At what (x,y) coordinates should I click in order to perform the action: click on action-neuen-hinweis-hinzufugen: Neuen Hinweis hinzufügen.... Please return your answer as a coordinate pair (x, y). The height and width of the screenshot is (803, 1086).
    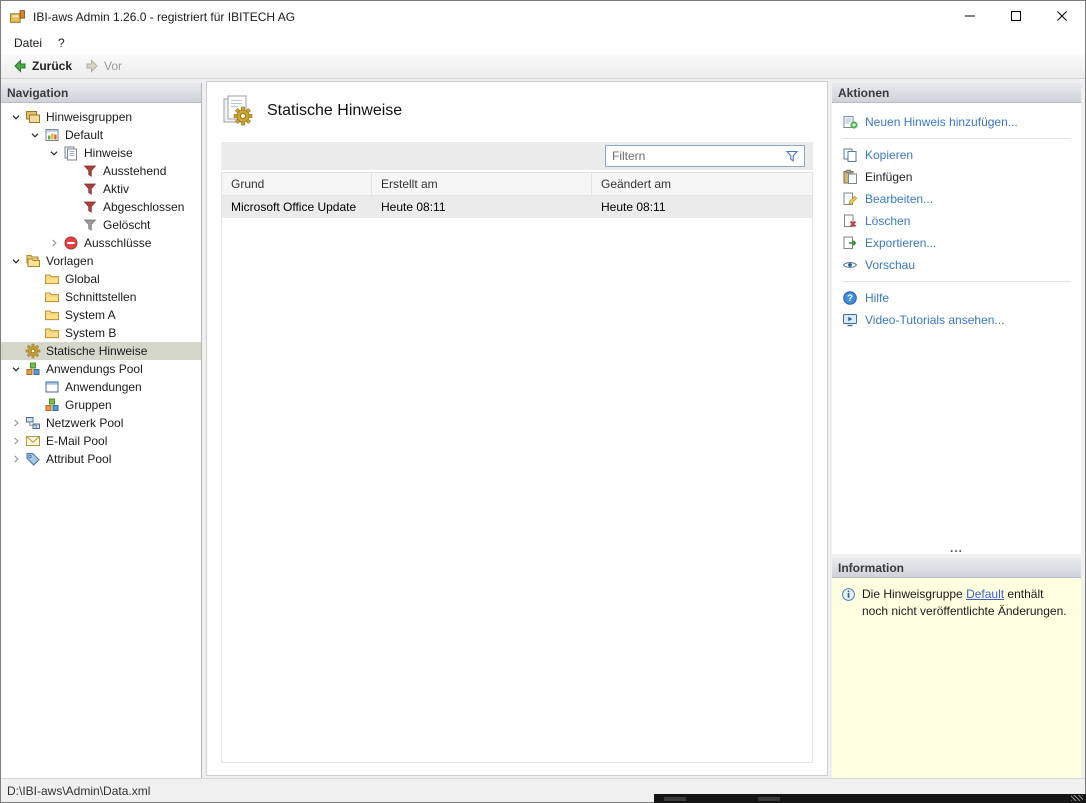
    Looking at the image, I should click on (959, 122).